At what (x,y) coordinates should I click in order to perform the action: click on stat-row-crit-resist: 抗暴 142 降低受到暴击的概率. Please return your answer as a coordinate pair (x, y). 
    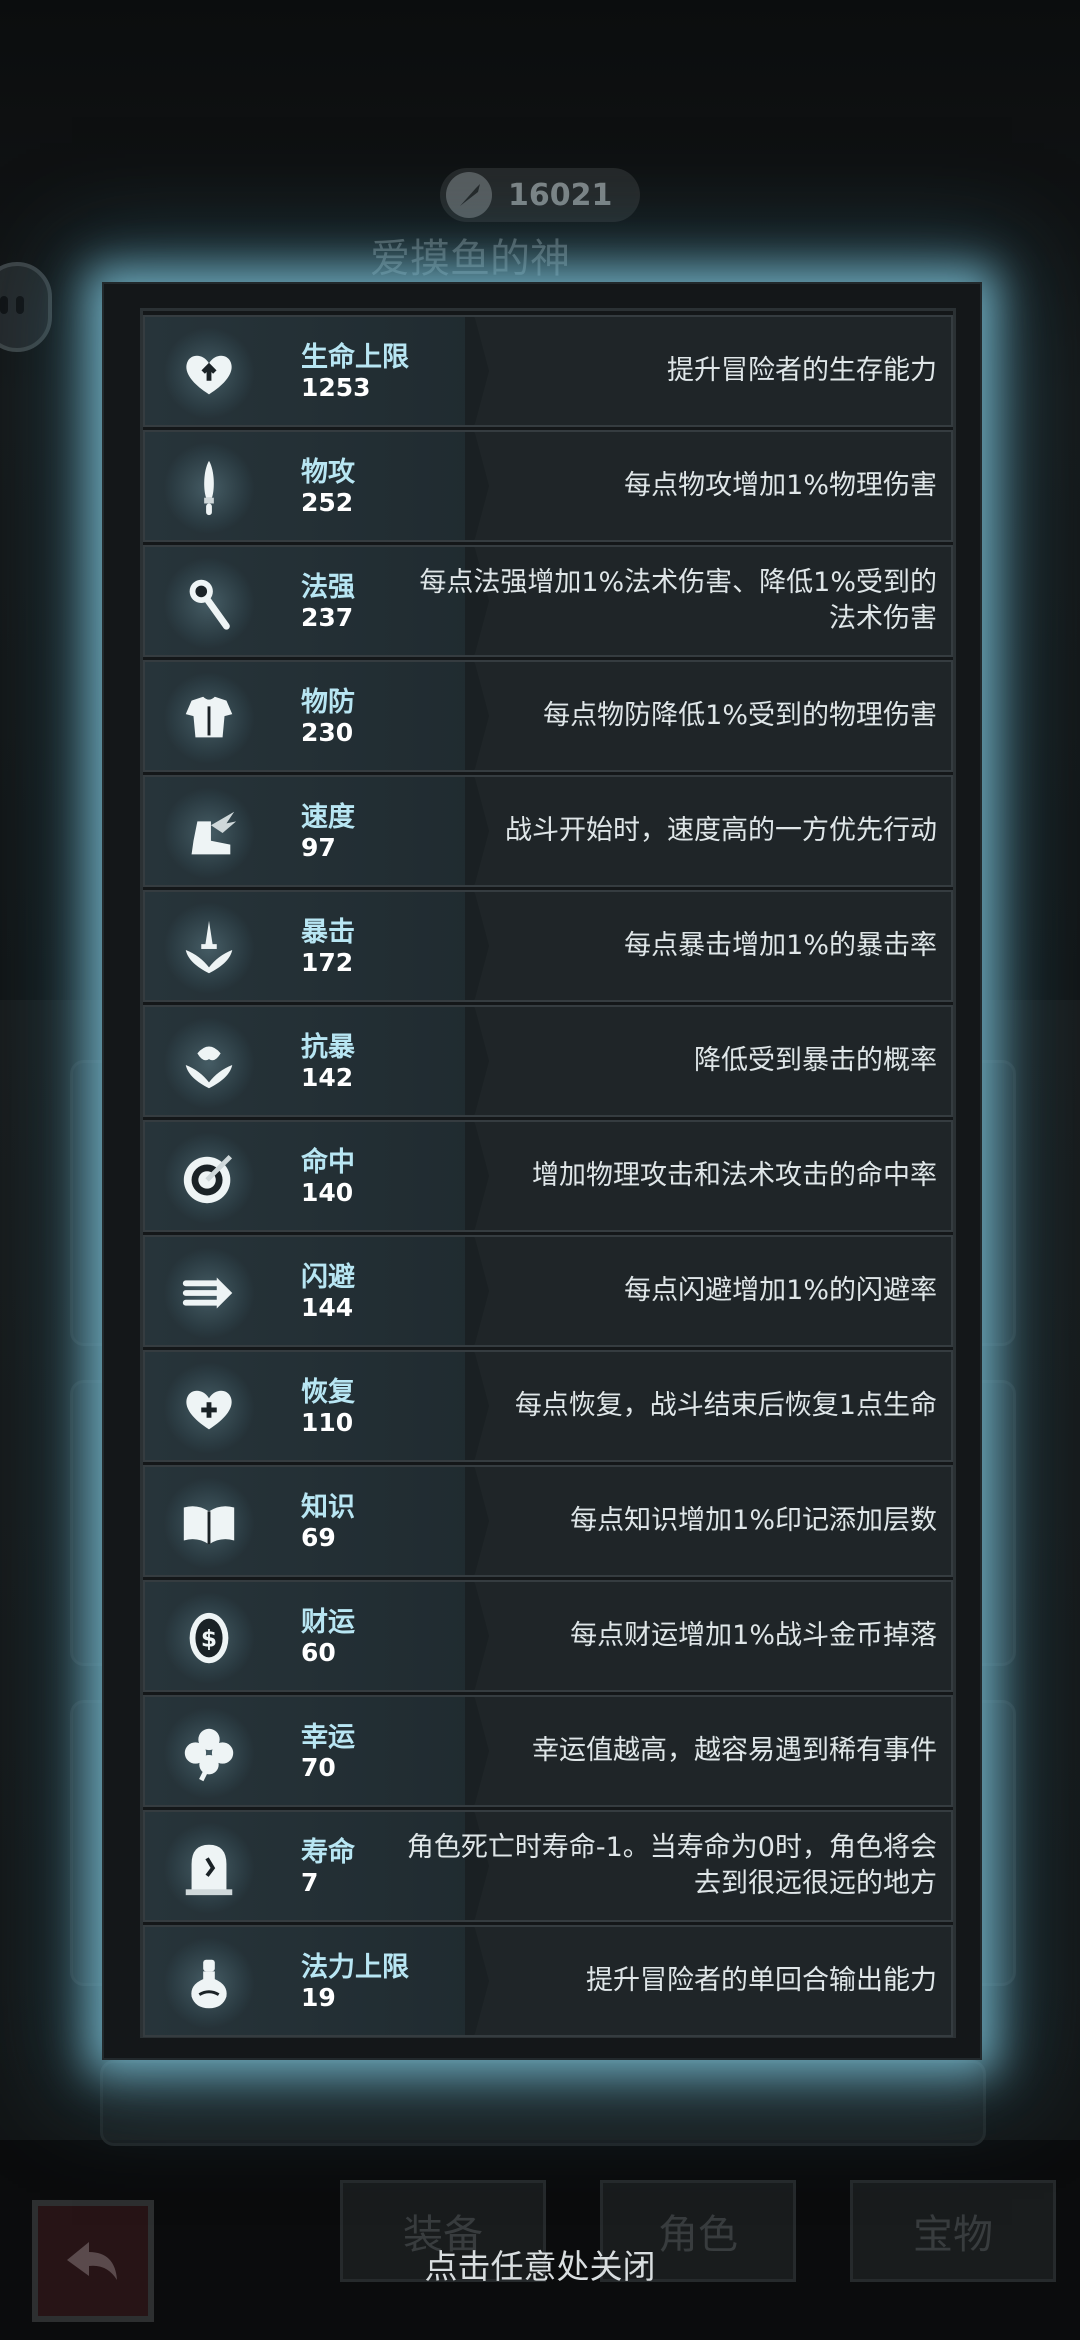
    Looking at the image, I should click on (548, 1061).